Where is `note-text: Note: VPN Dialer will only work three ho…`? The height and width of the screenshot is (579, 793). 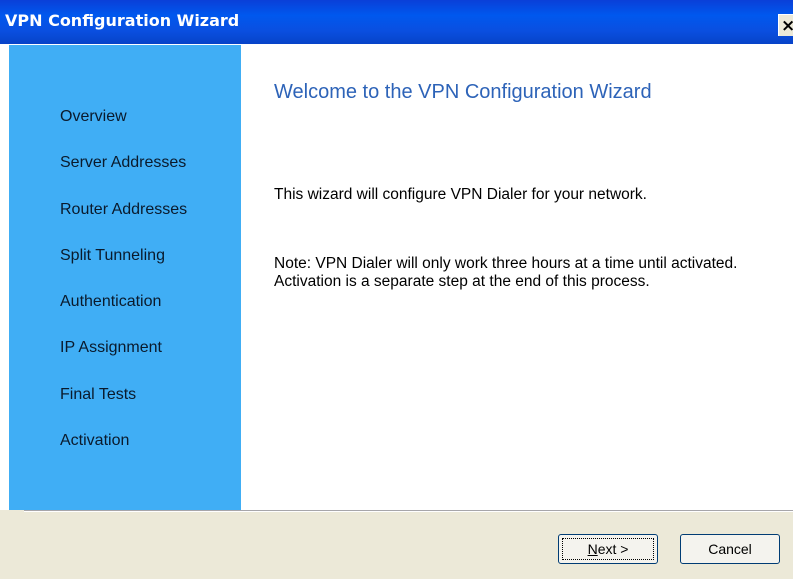 note-text: Note: VPN Dialer will only work three ho… is located at coordinates (506, 272).